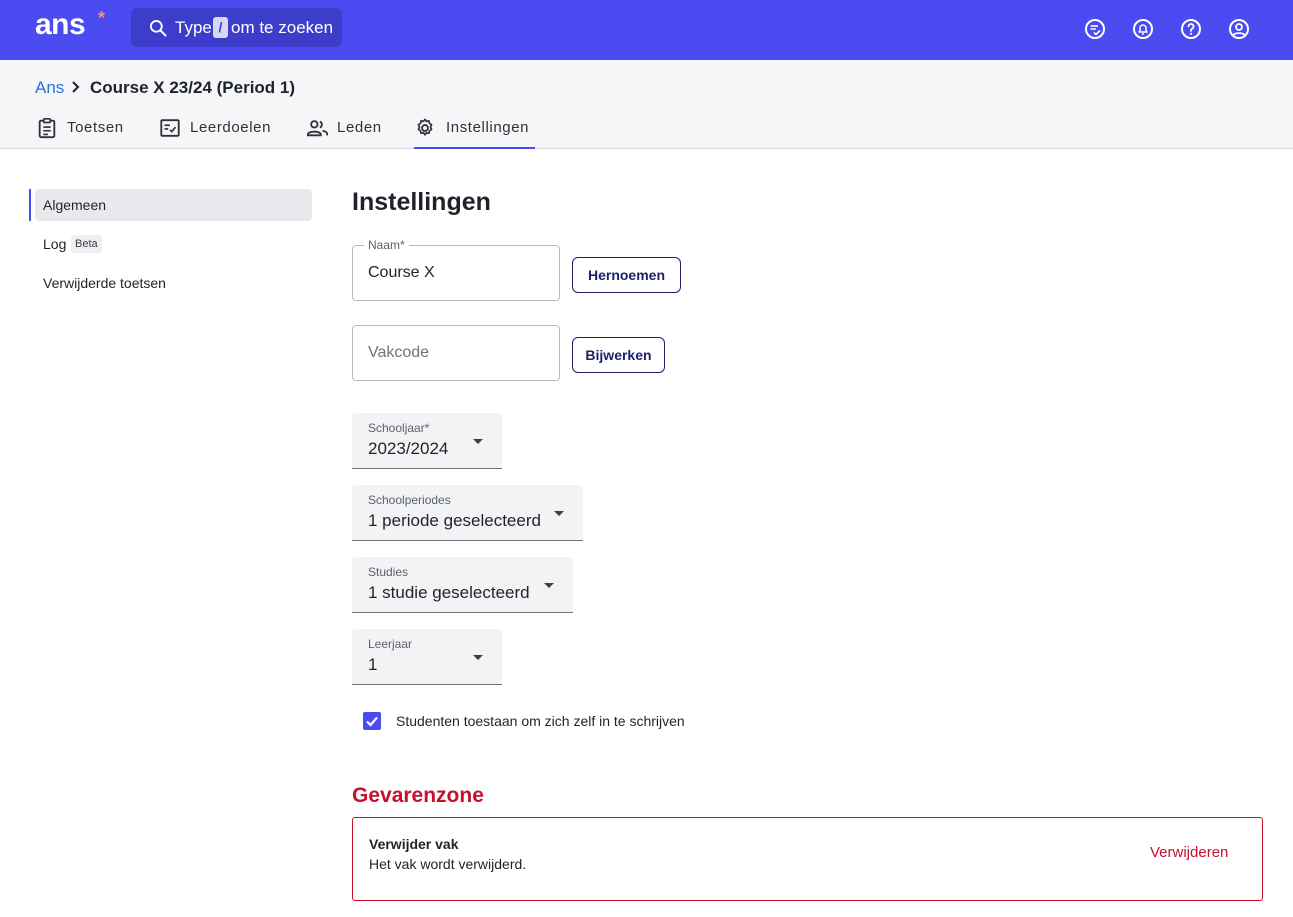 This screenshot has width=1293, height=917. What do you see at coordinates (60, 24) in the screenshot?
I see `logo-text: ans` at bounding box center [60, 24].